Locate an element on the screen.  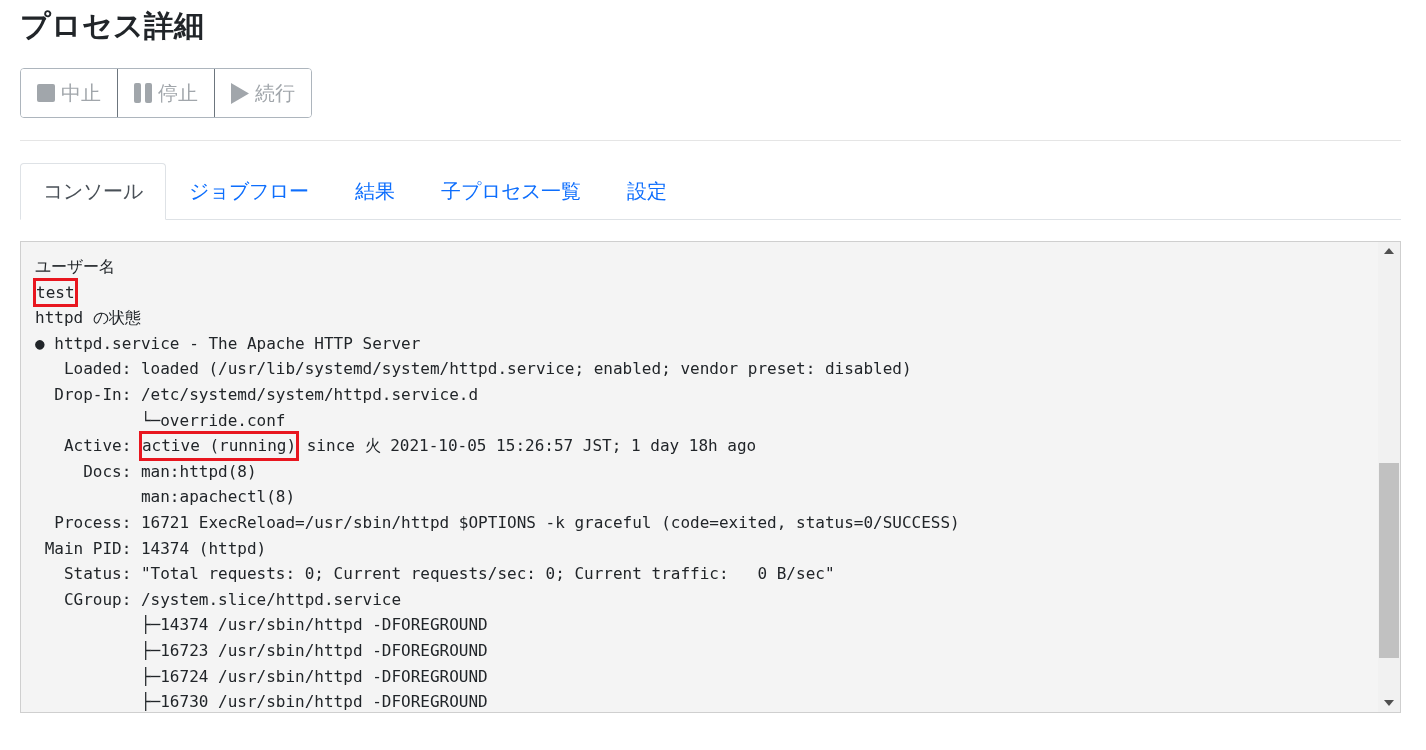
console-text: Active: is located at coordinates (97, 446).